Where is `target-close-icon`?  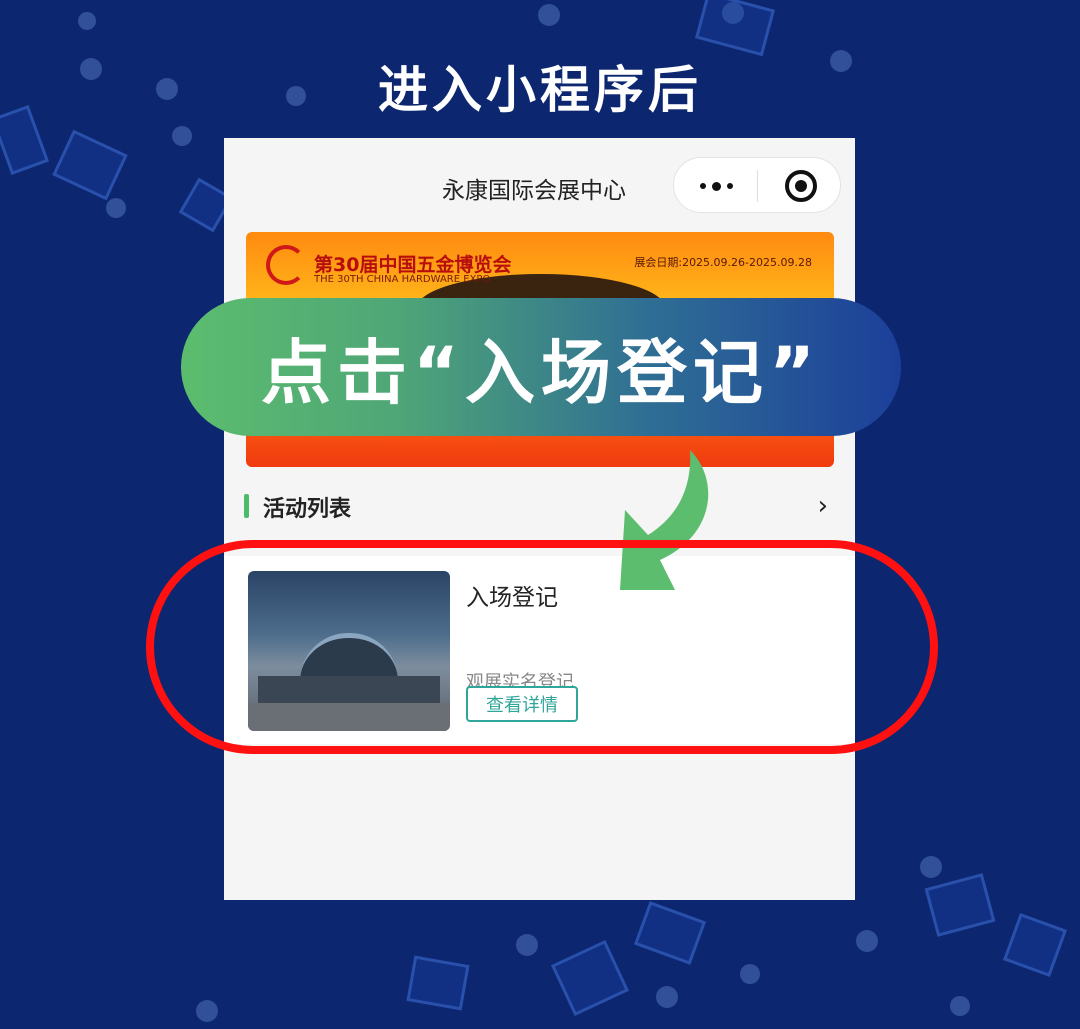
target-close-icon is located at coordinates (801, 186).